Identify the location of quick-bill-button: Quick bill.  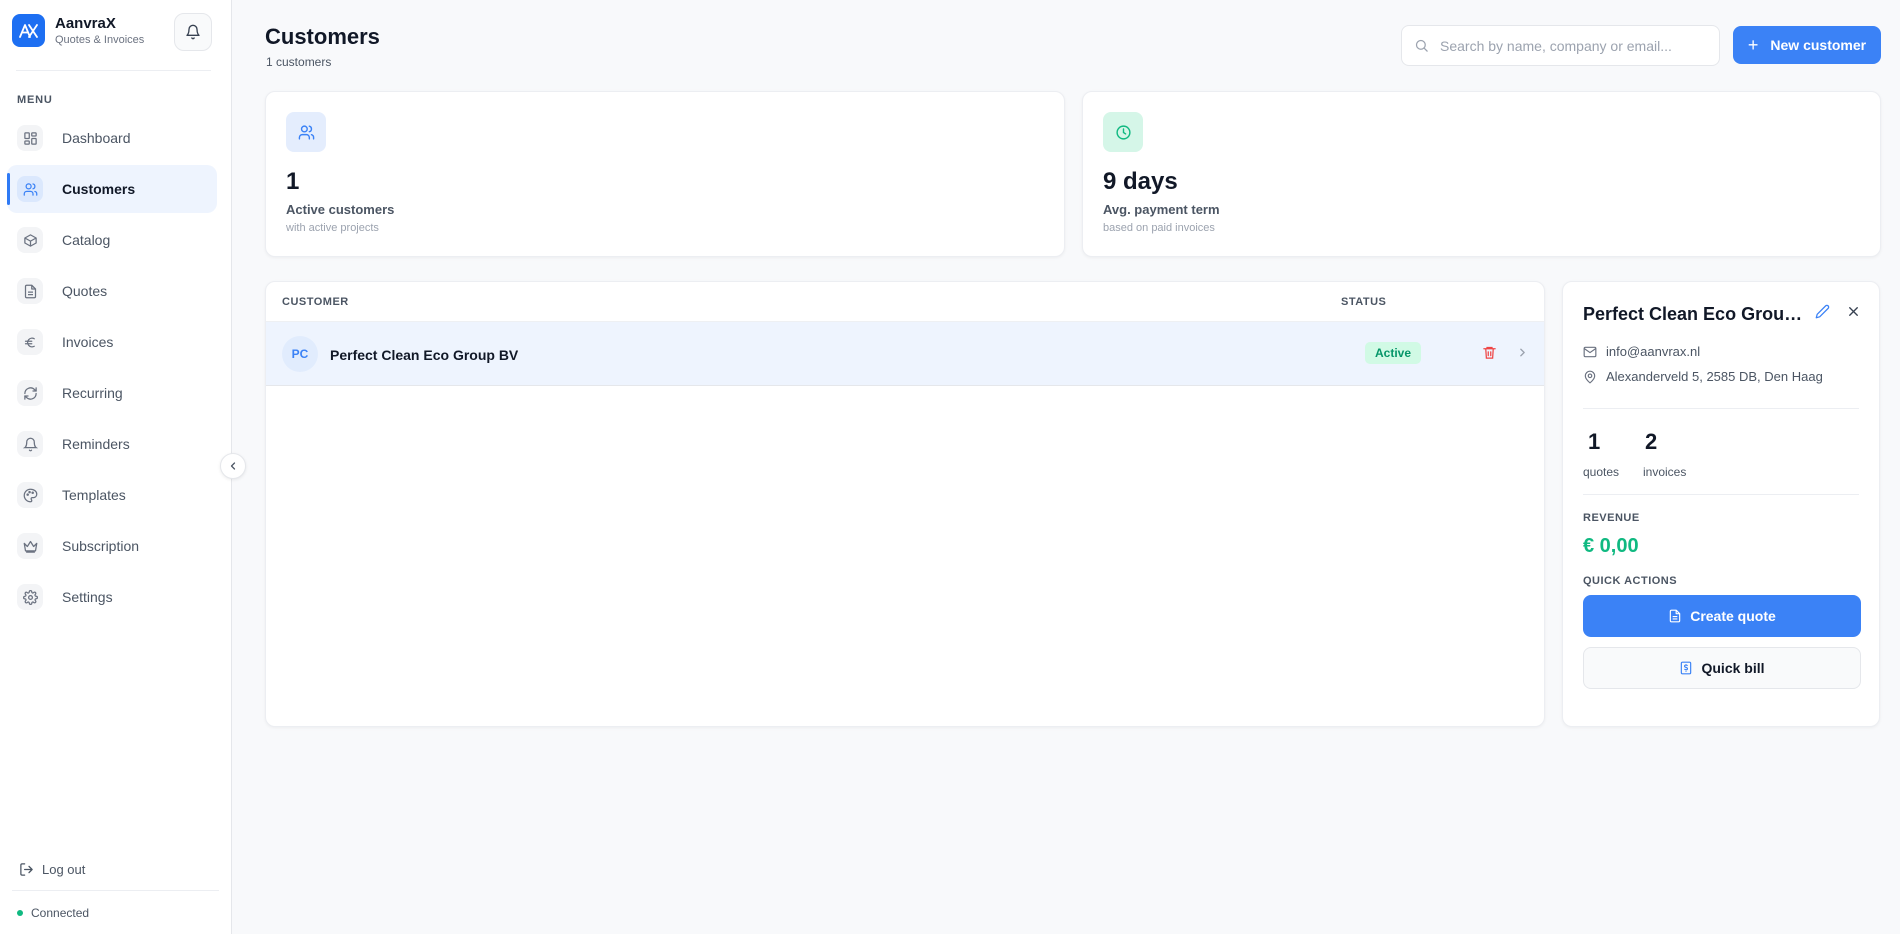
(1722, 668).